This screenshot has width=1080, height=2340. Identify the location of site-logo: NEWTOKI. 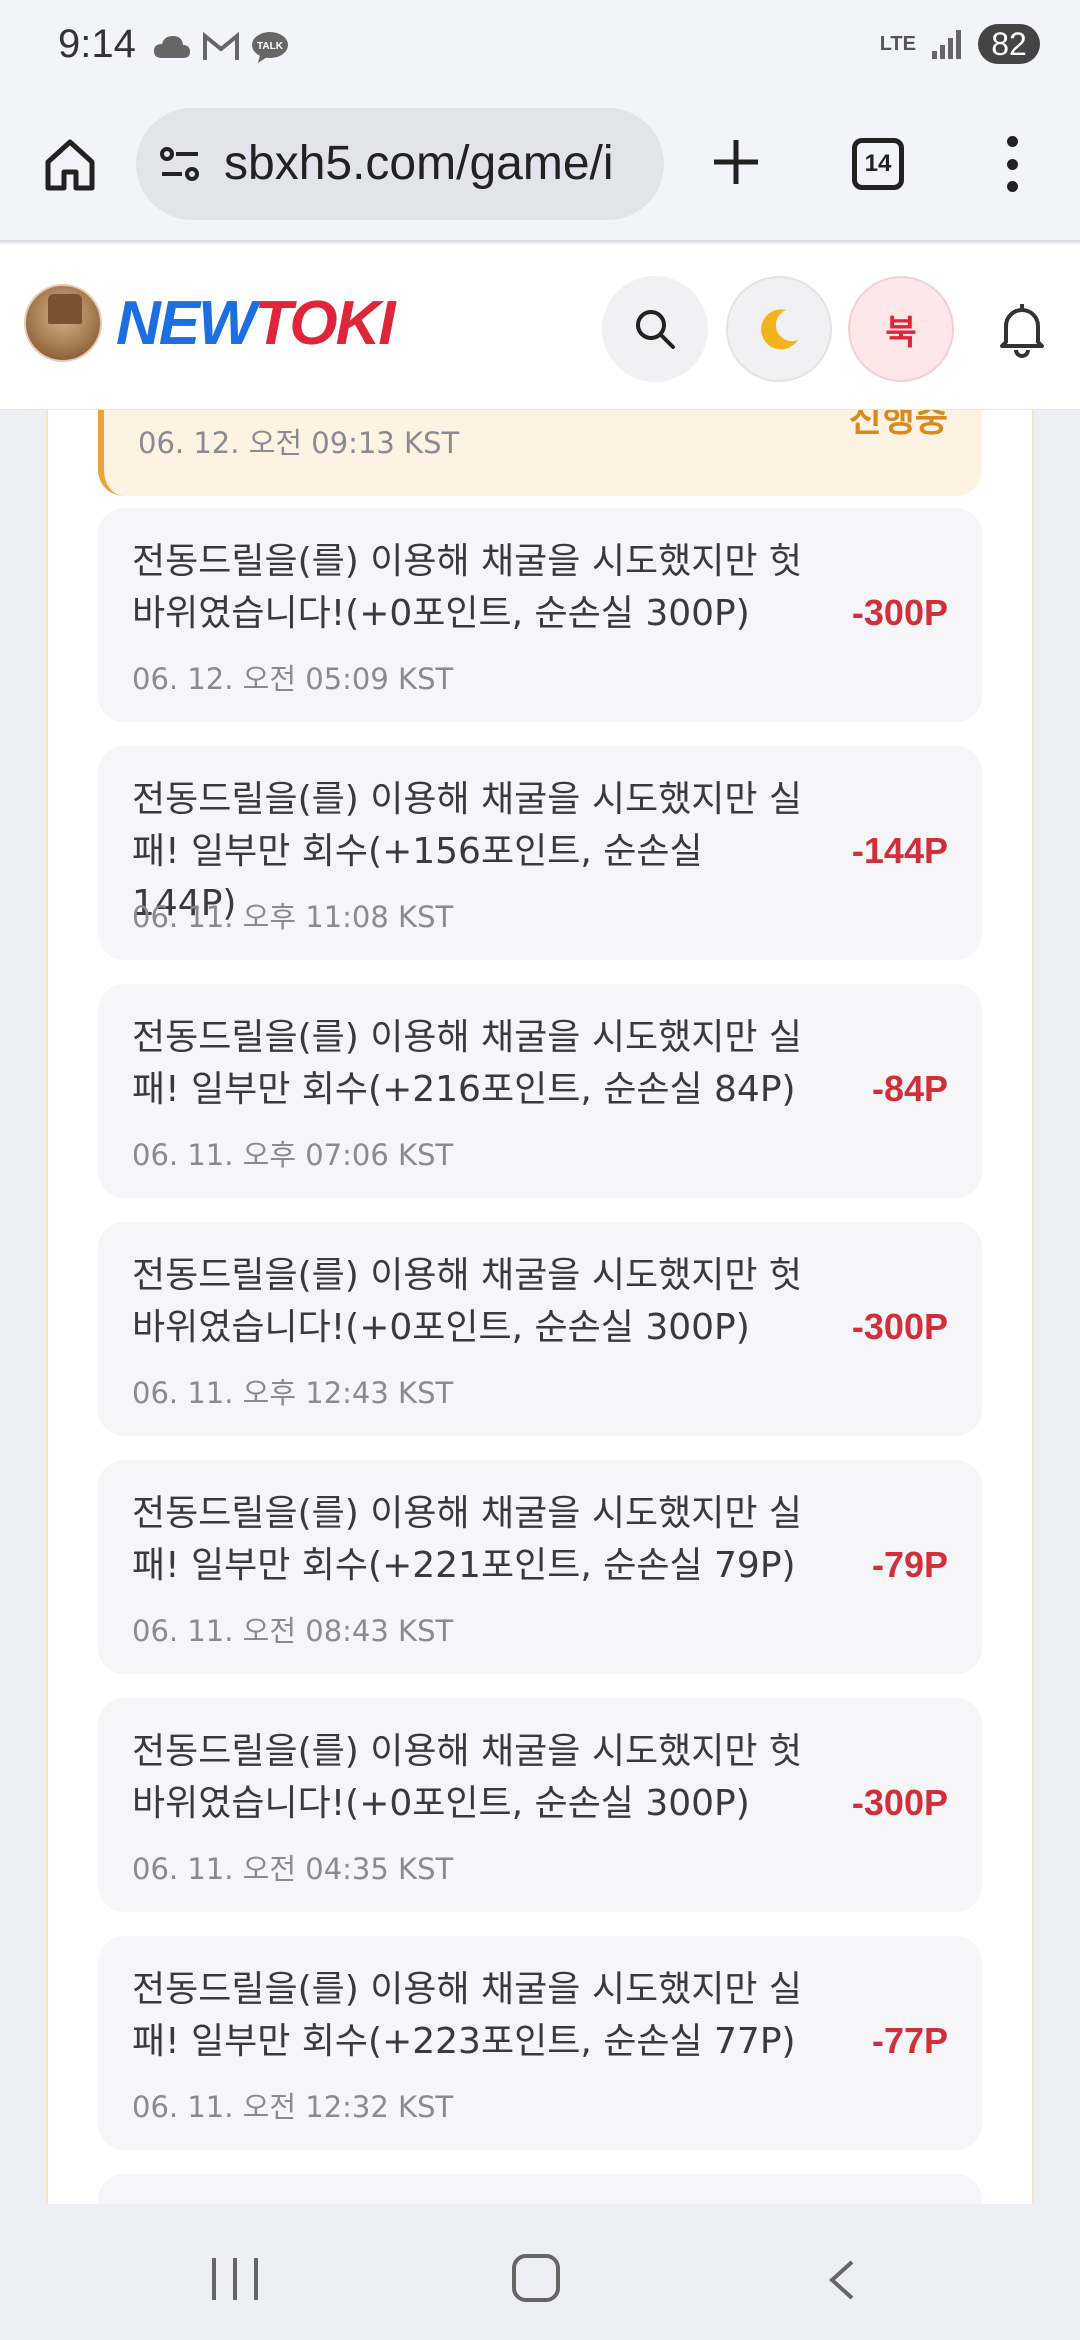
(256, 323).